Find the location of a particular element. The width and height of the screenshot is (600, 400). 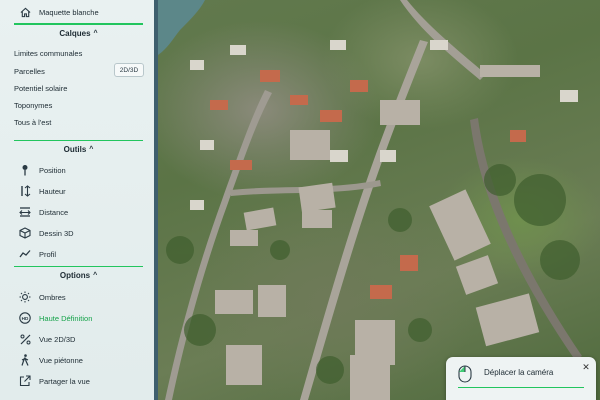

tool-distance: Distance is located at coordinates (77, 212).